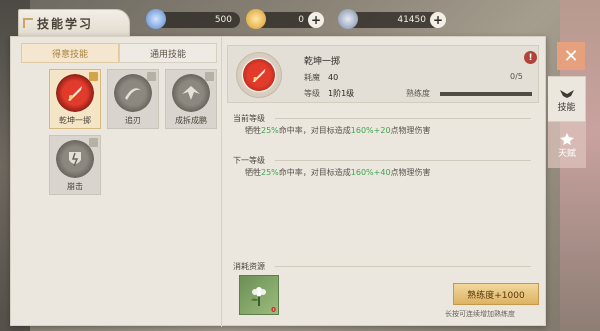  I want to click on mana-cost-value: 40, so click(333, 77).